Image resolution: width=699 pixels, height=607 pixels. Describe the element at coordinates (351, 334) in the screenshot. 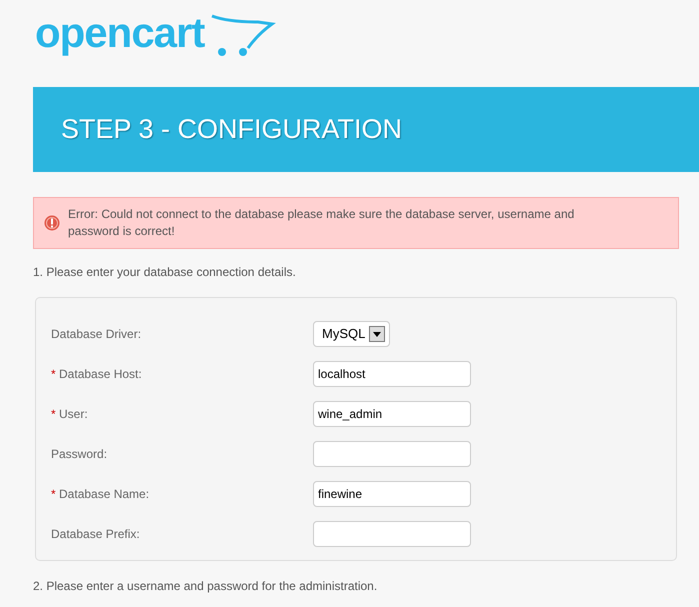

I see `driver-select: MySQL` at that location.